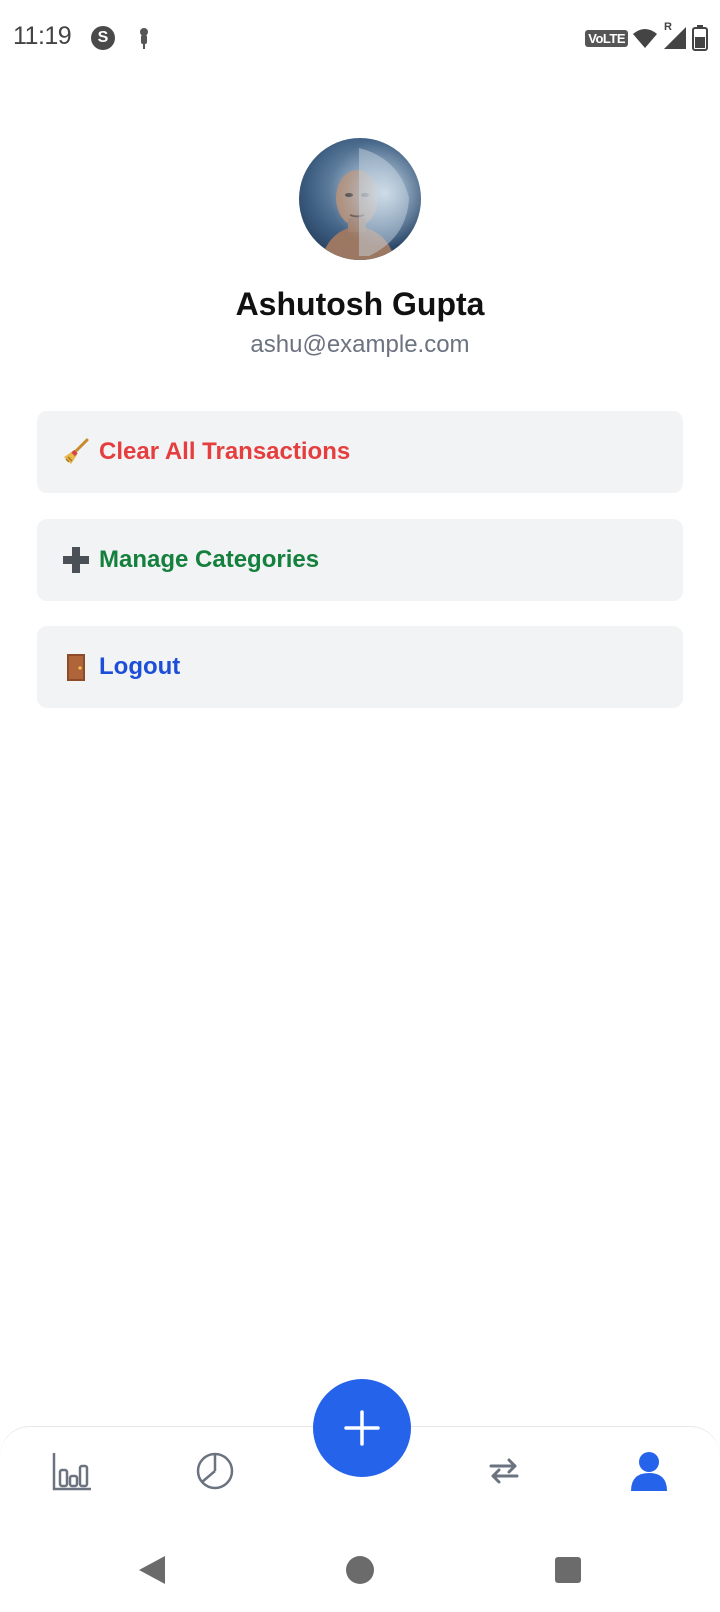 This screenshot has height=1612, width=720. What do you see at coordinates (360, 39) in the screenshot?
I see `status-bar: 11:19 S VoLTE R` at bounding box center [360, 39].